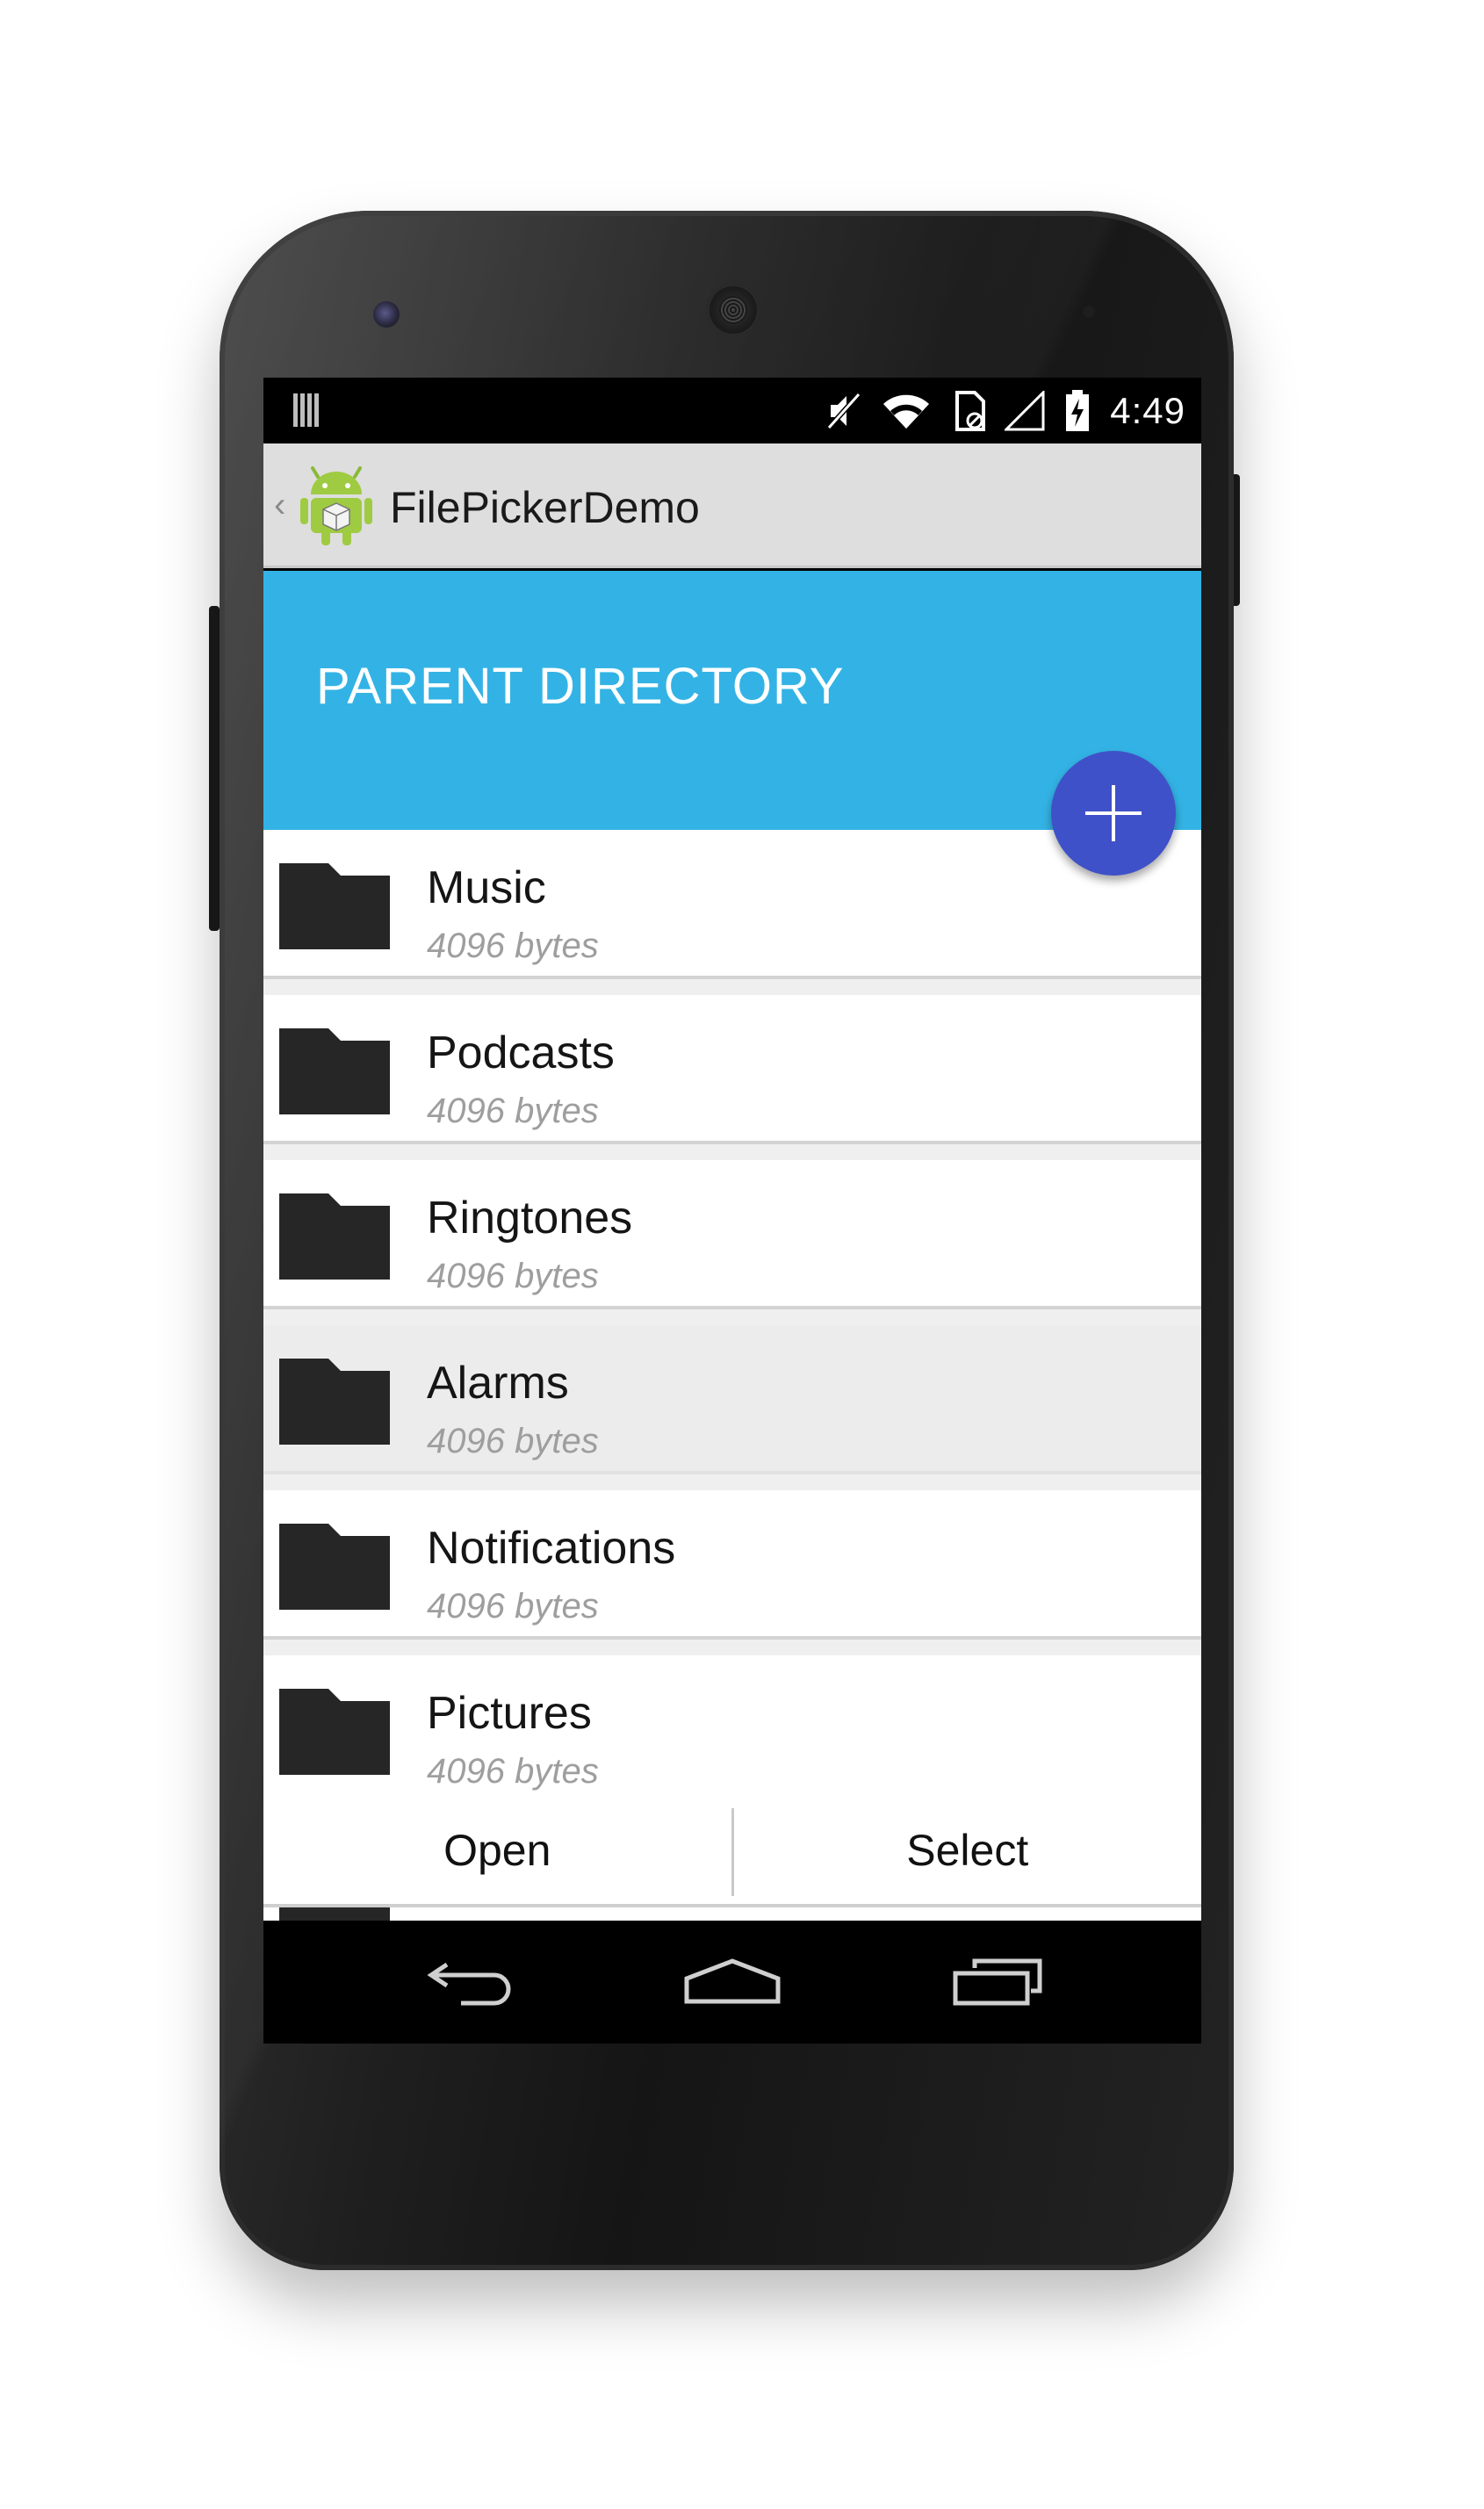  I want to click on file-name: Podcasts, so click(521, 1052).